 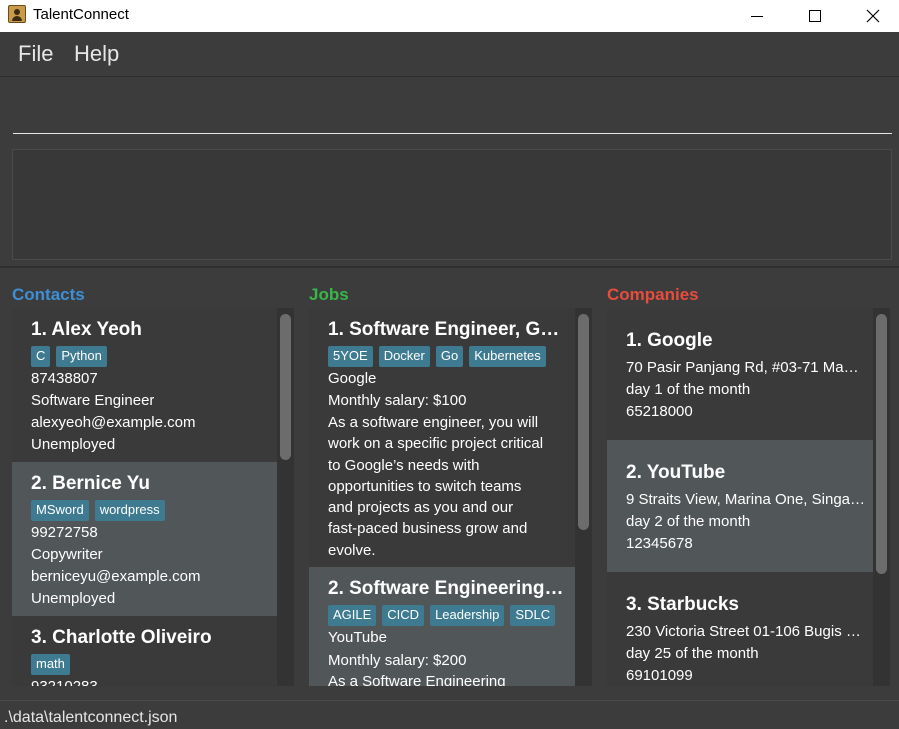 What do you see at coordinates (746, 499) in the screenshot?
I see `company-address: 9 Straits View, Marina One, Singapore` at bounding box center [746, 499].